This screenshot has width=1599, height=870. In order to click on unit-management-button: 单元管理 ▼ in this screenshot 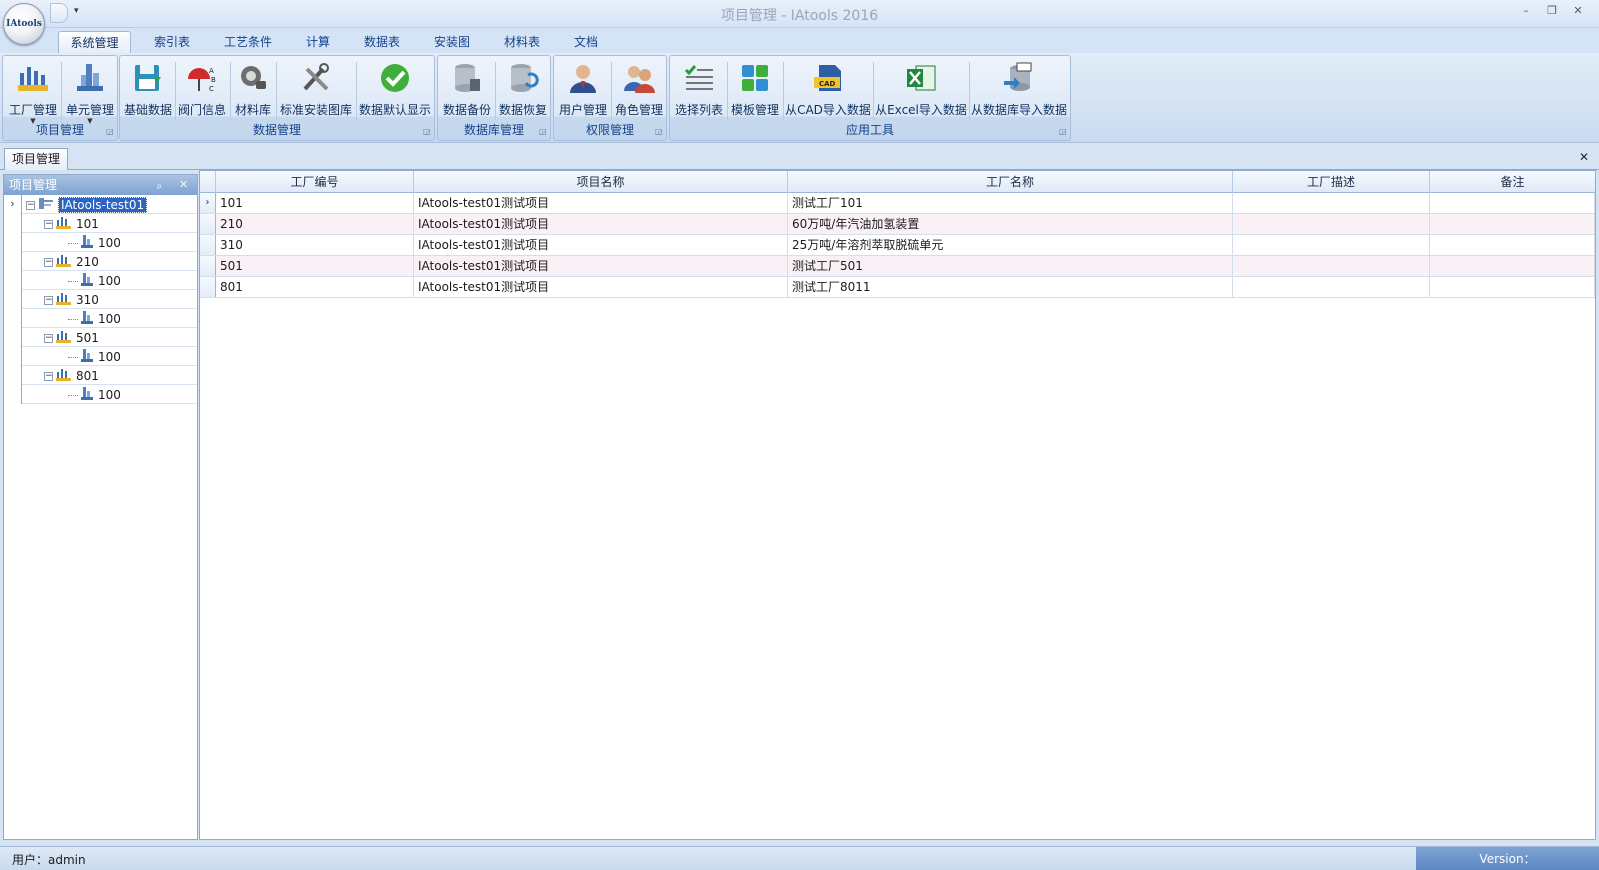, I will do `click(90, 91)`.